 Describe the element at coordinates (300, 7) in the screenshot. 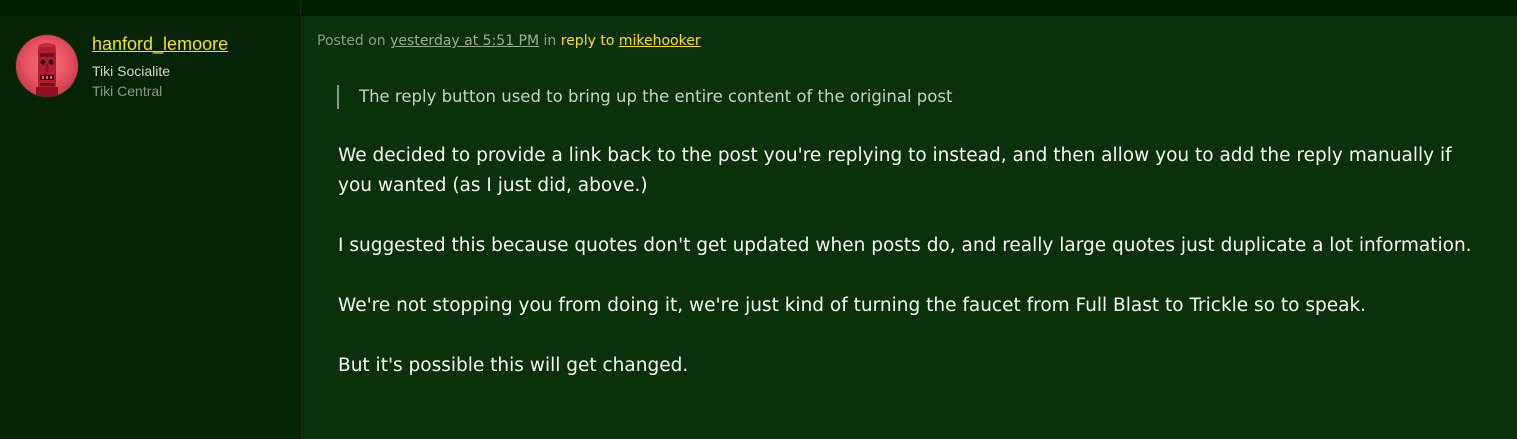

I see `column-divider` at that location.